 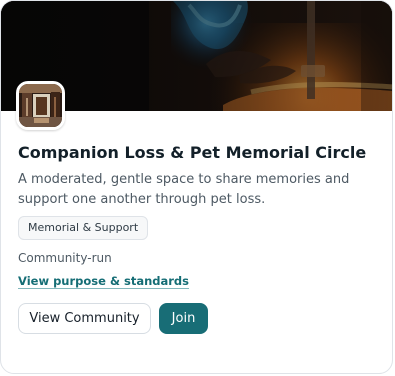 I want to click on community-avatar, so click(x=40, y=105).